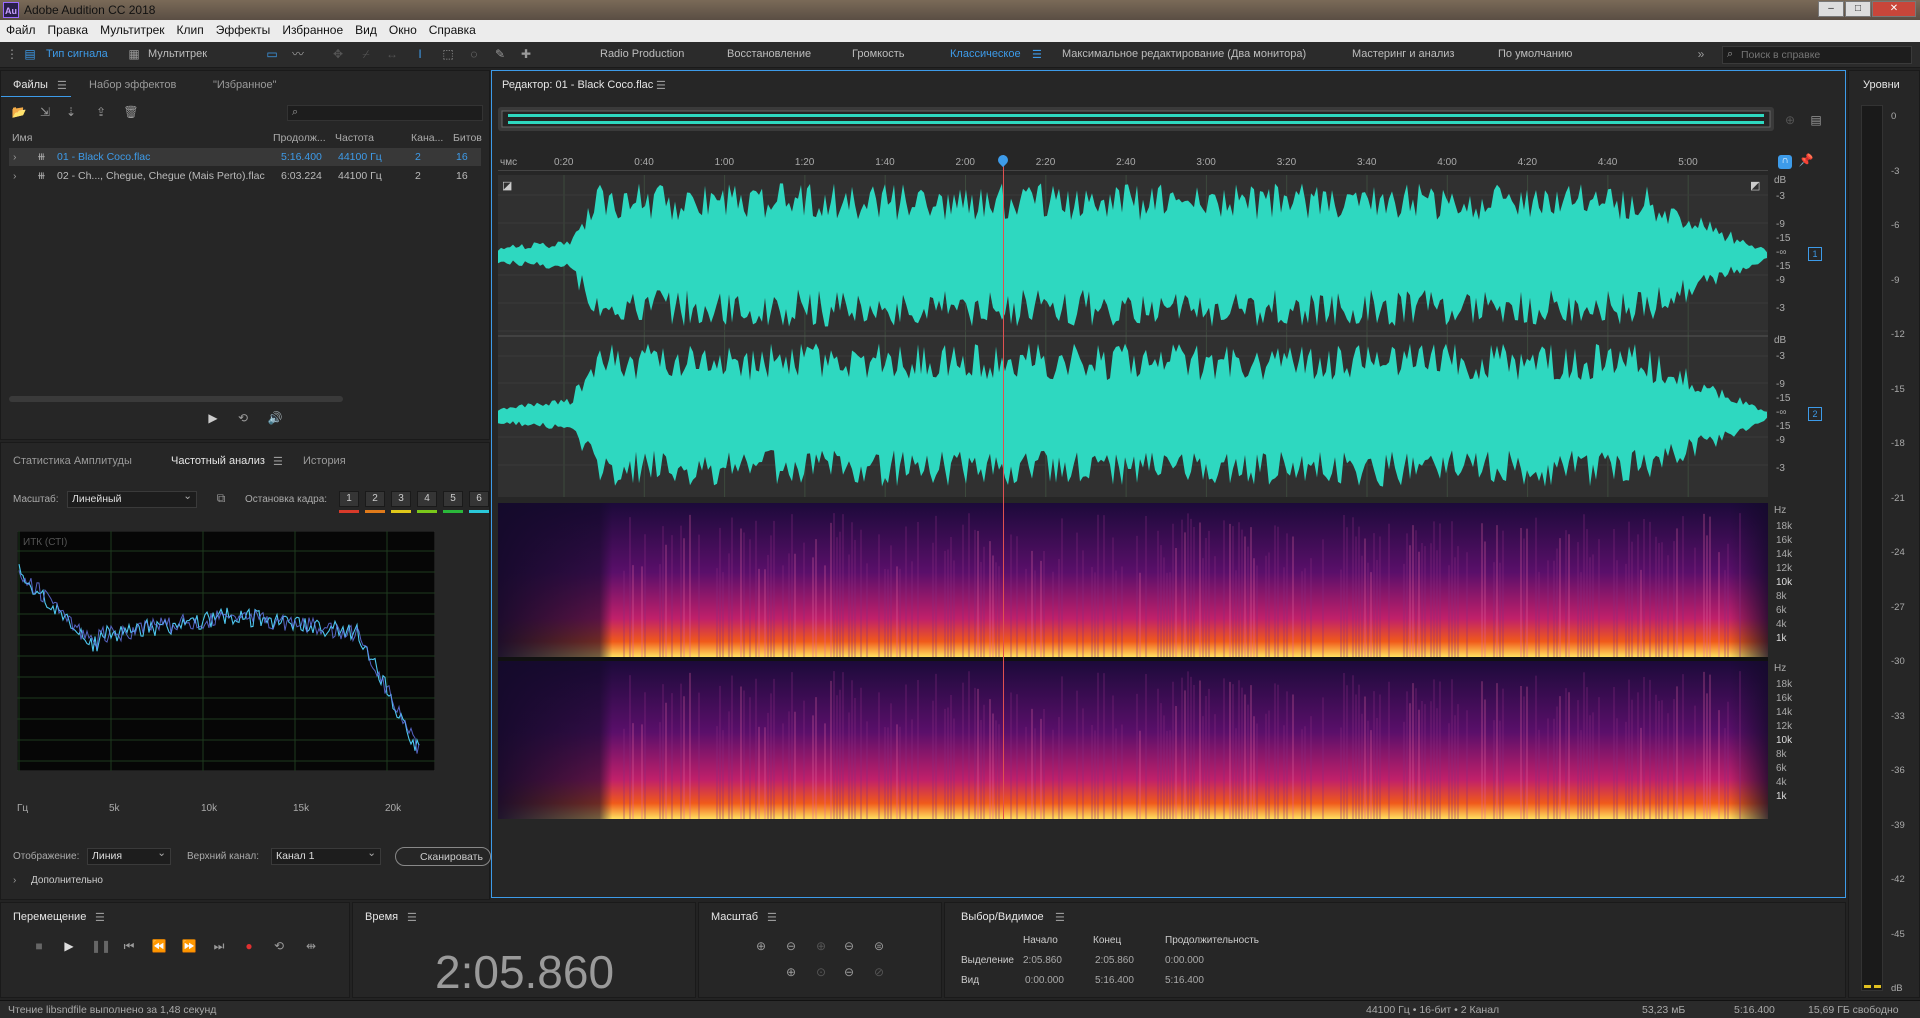 The height and width of the screenshot is (1018, 1920). What do you see at coordinates (1858, 9) in the screenshot?
I see `maximize-button: □` at bounding box center [1858, 9].